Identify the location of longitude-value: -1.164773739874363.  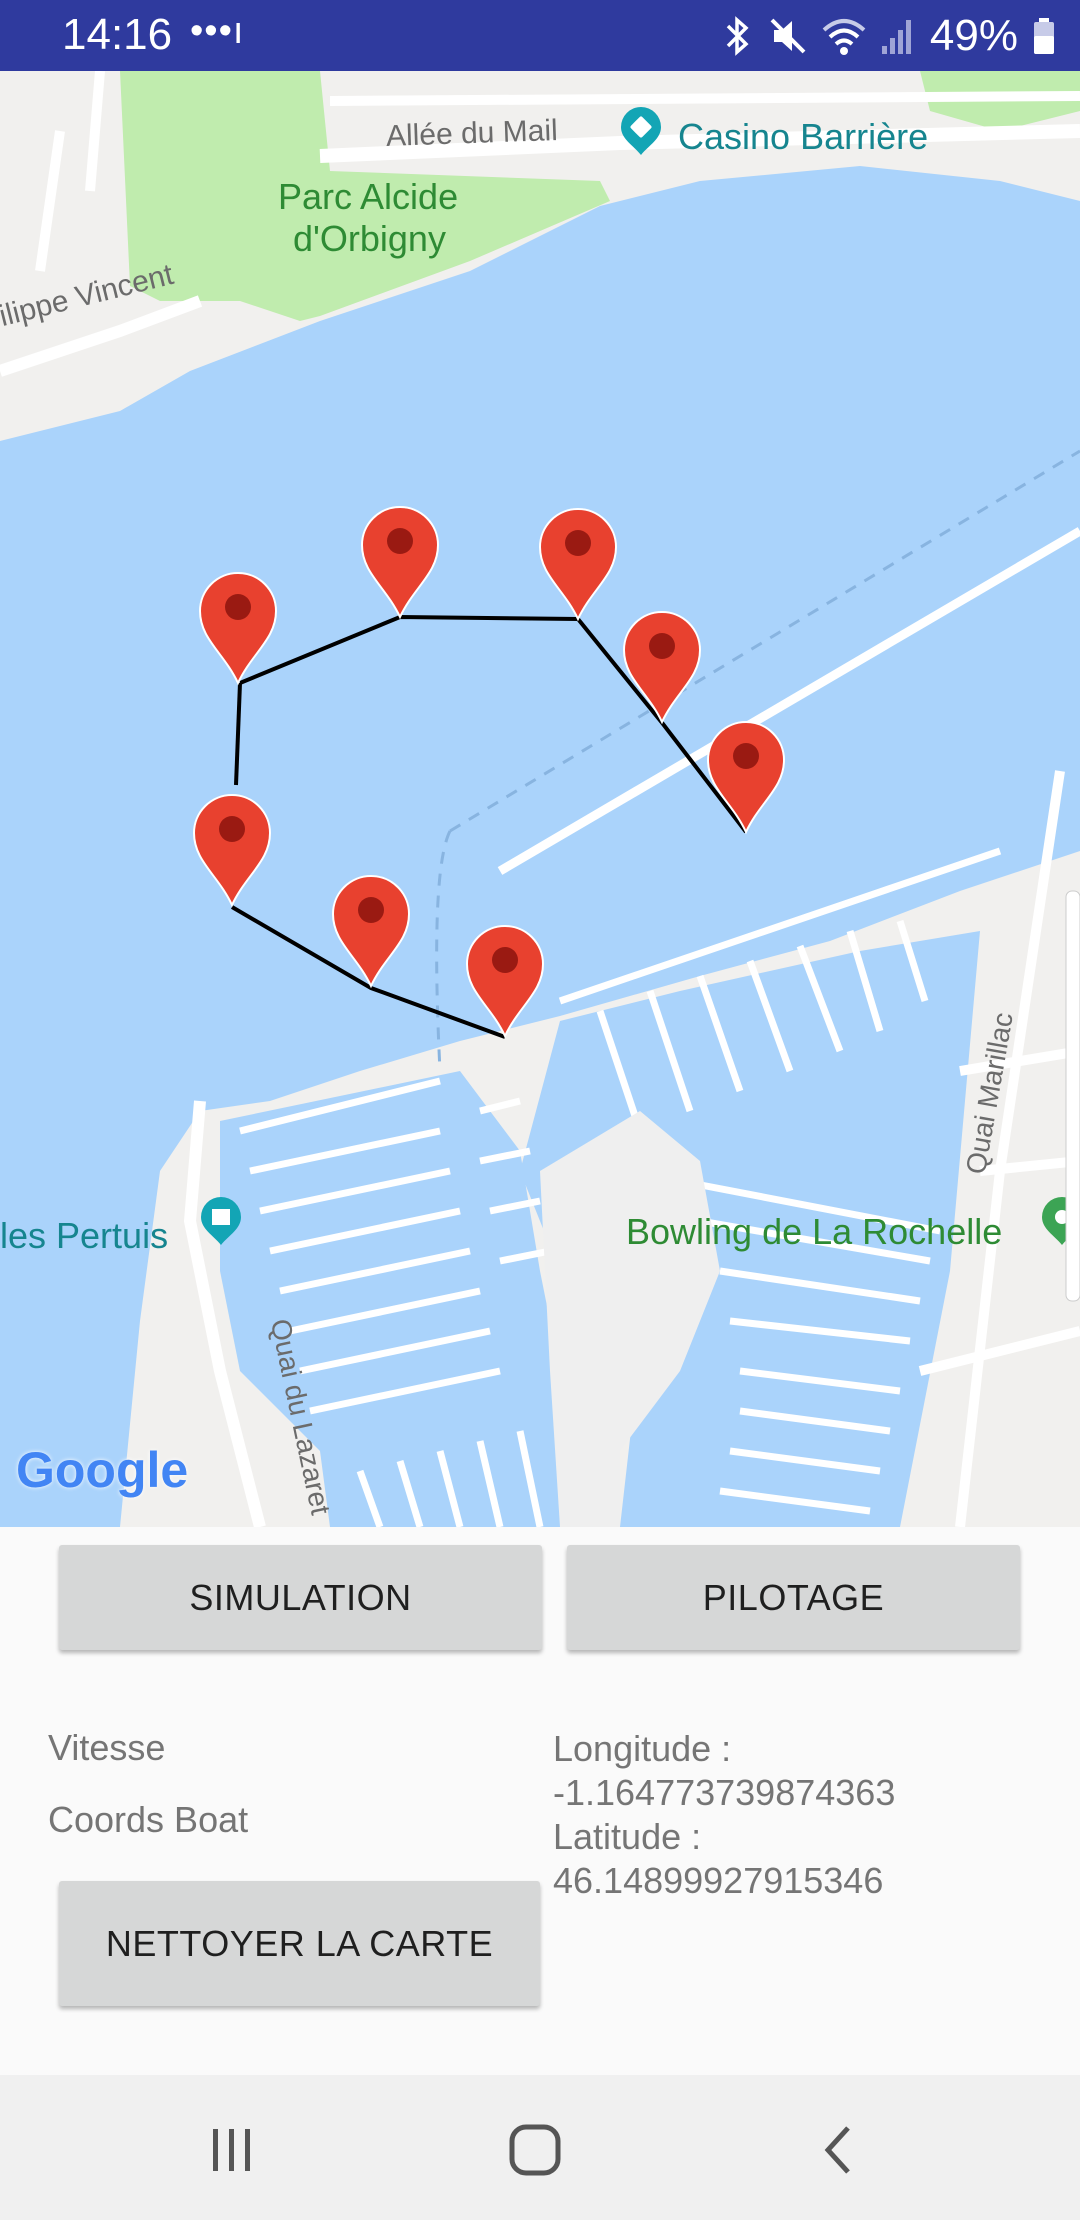
(724, 1792).